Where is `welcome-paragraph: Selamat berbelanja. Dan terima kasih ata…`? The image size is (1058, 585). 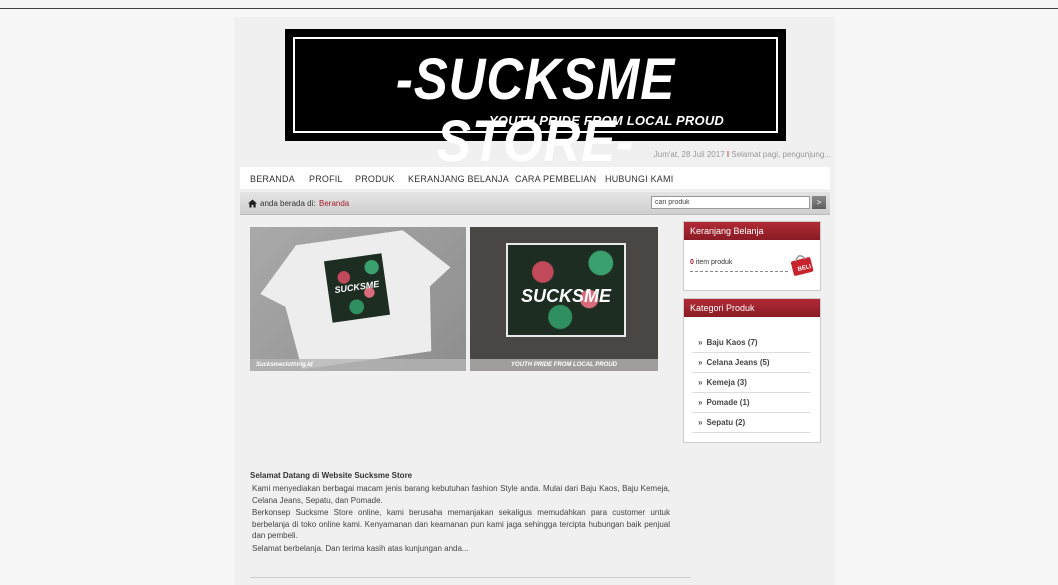 welcome-paragraph: Selamat berbelanja. Dan terima kasih ata… is located at coordinates (360, 548).